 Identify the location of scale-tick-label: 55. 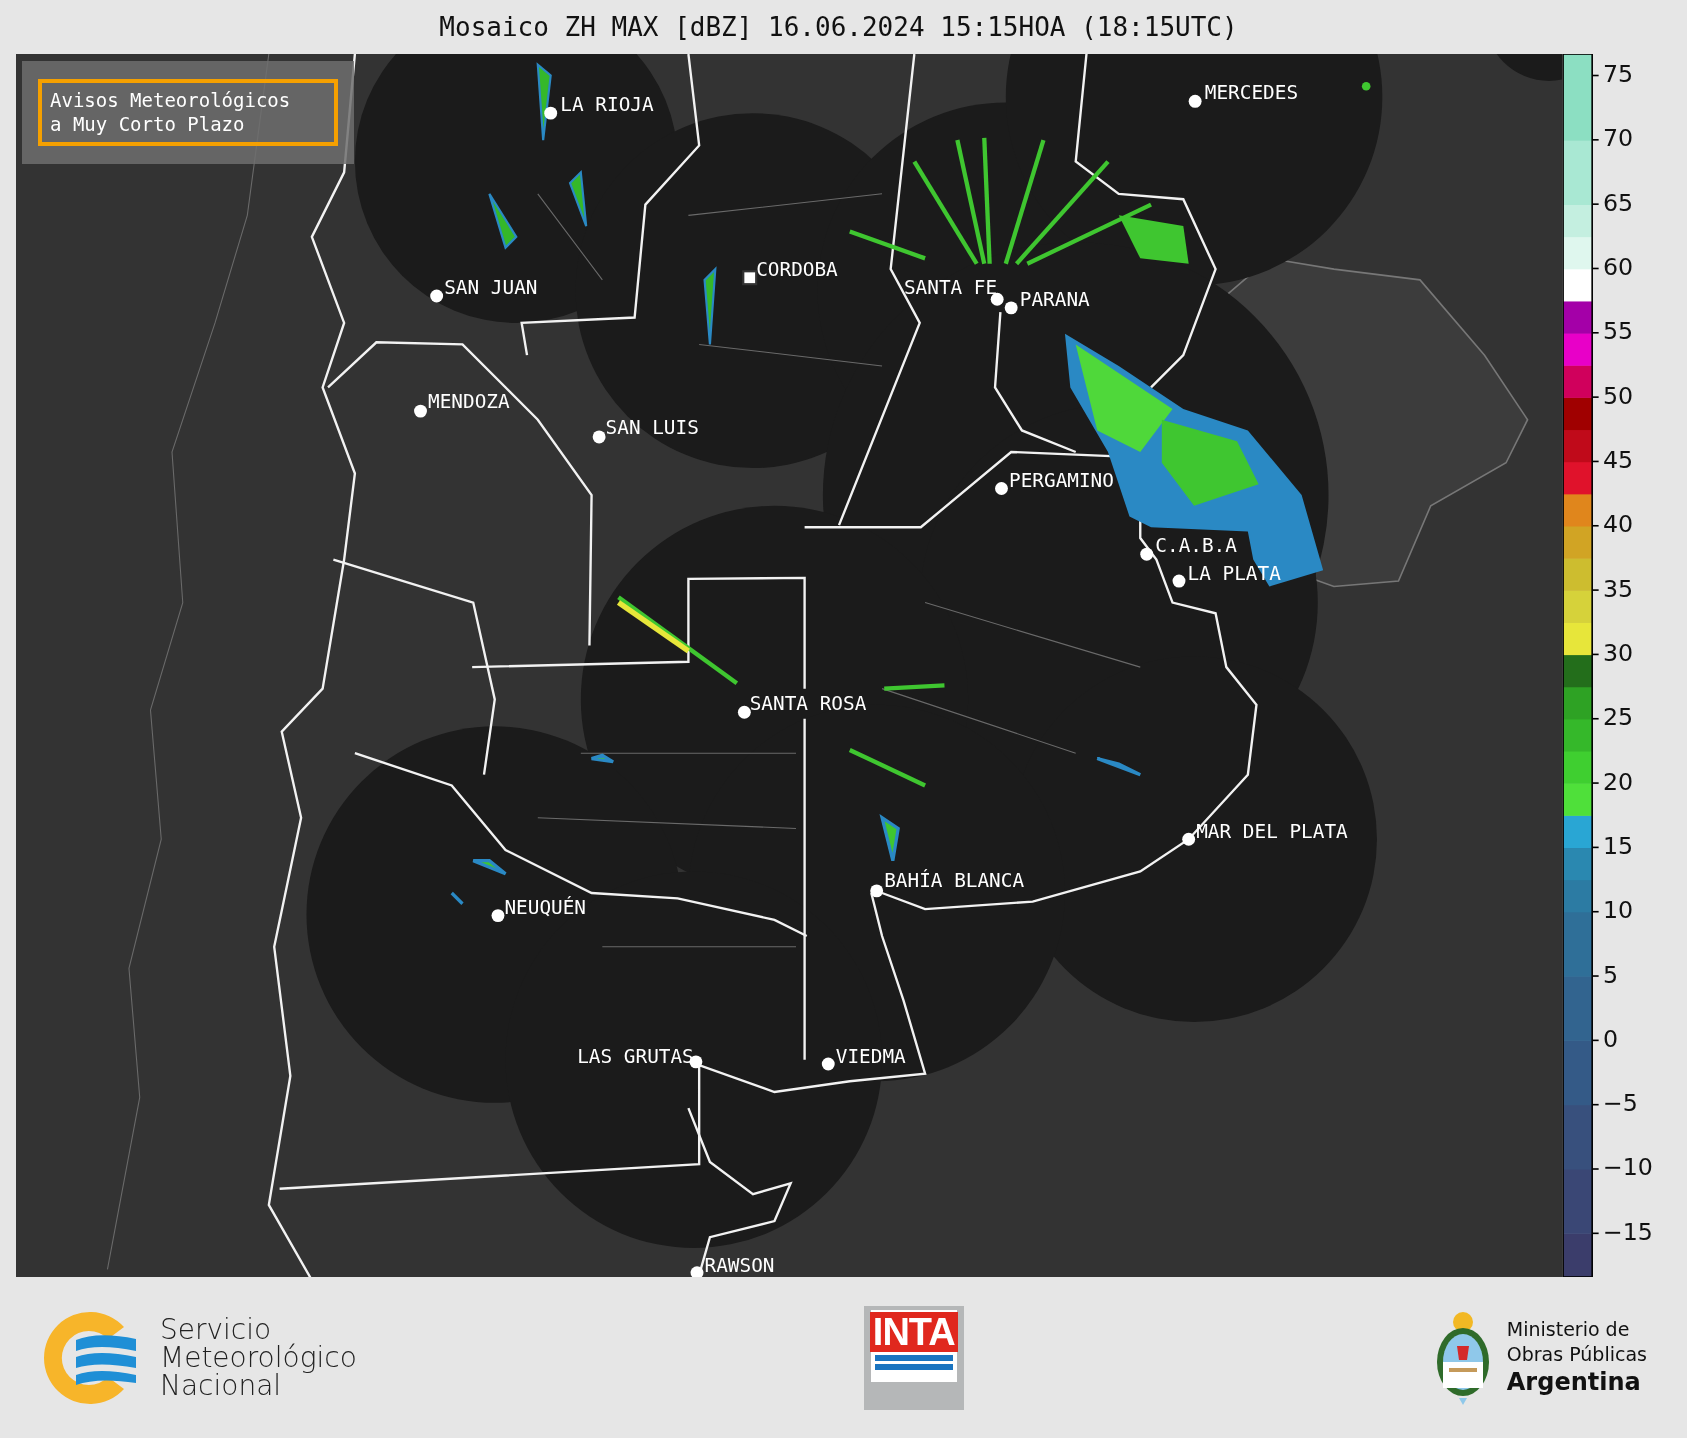
(1618, 331).